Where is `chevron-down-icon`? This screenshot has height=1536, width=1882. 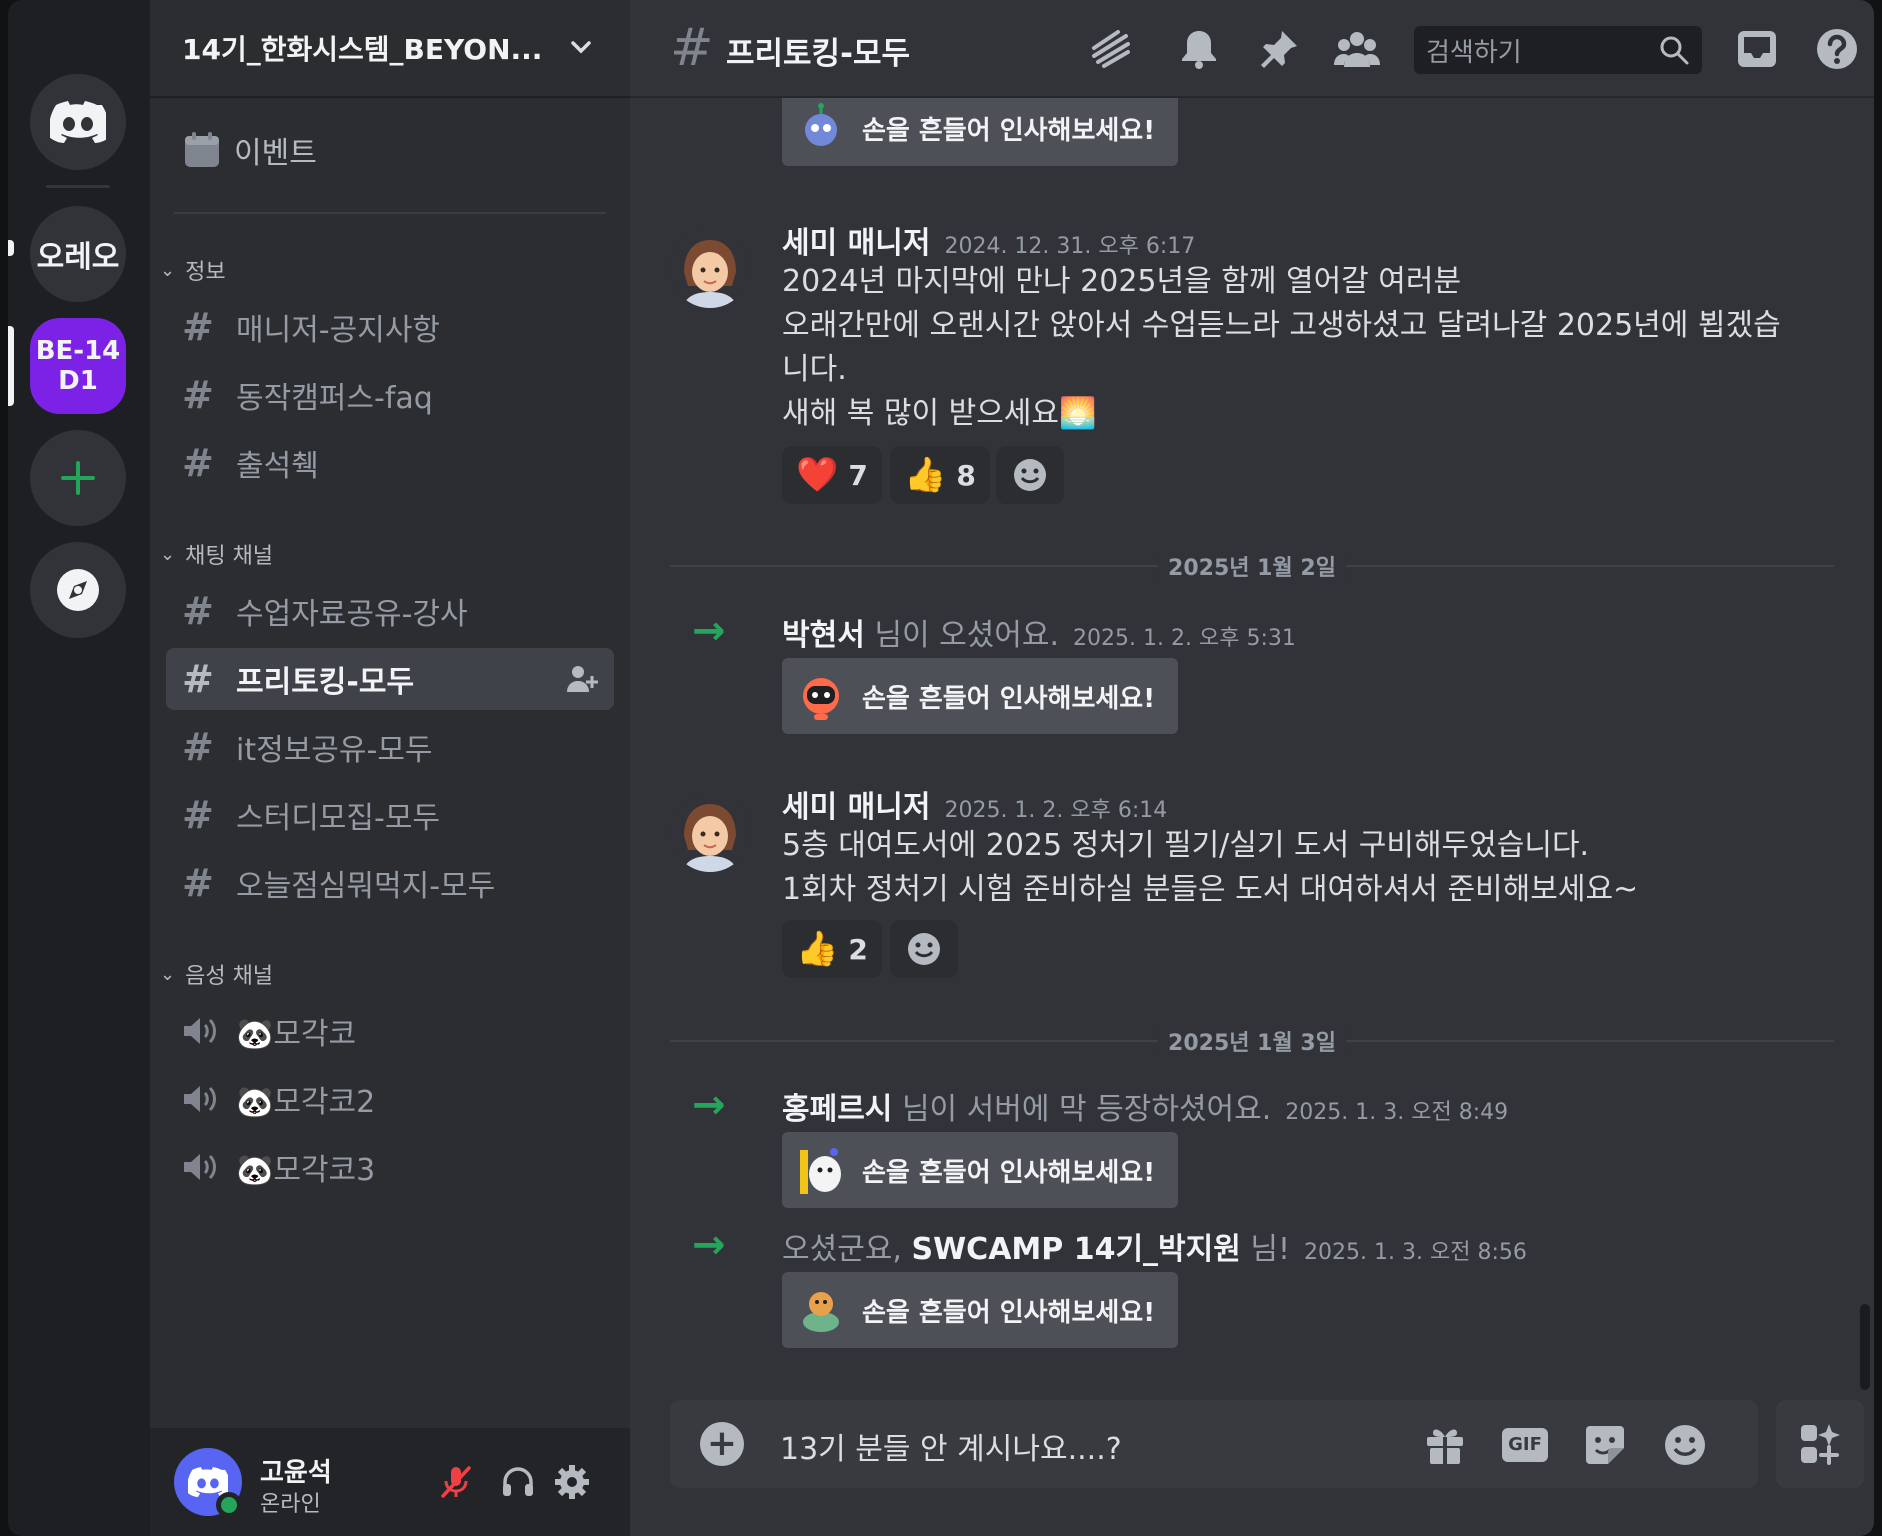
chevron-down-icon is located at coordinates (581, 47).